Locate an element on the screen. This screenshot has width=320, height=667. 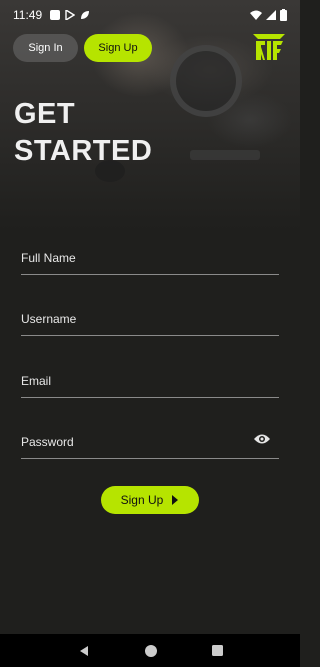
sign-up-button-label: Sign Up is located at coordinates (142, 500).